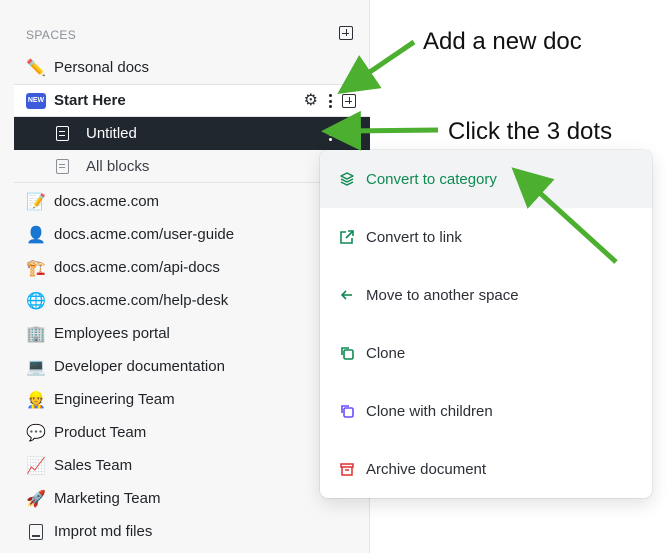  What do you see at coordinates (141, 300) in the screenshot?
I see `sidebar-item-label: docs.acme.com/help-desk` at bounding box center [141, 300].